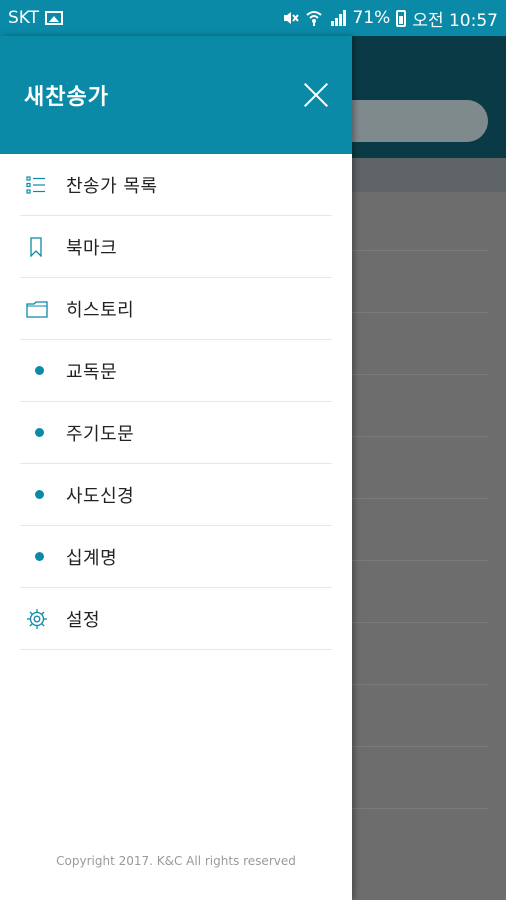  What do you see at coordinates (176, 557) in the screenshot?
I see `menu-item-ten-commandments: 십계명` at bounding box center [176, 557].